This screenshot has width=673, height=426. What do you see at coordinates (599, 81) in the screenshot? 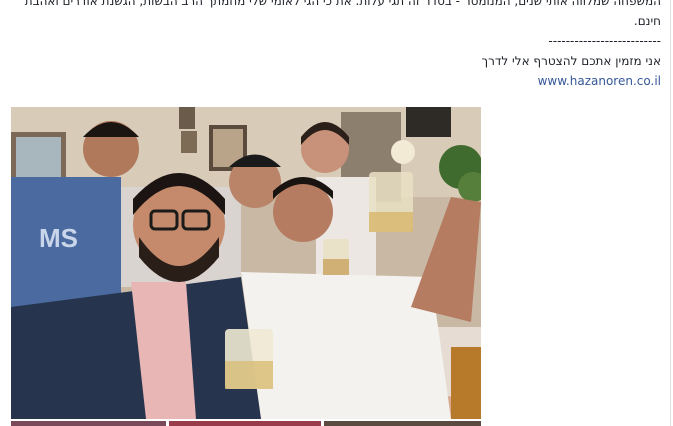
I see `website-link: www.hazanoren.co.il` at bounding box center [599, 81].